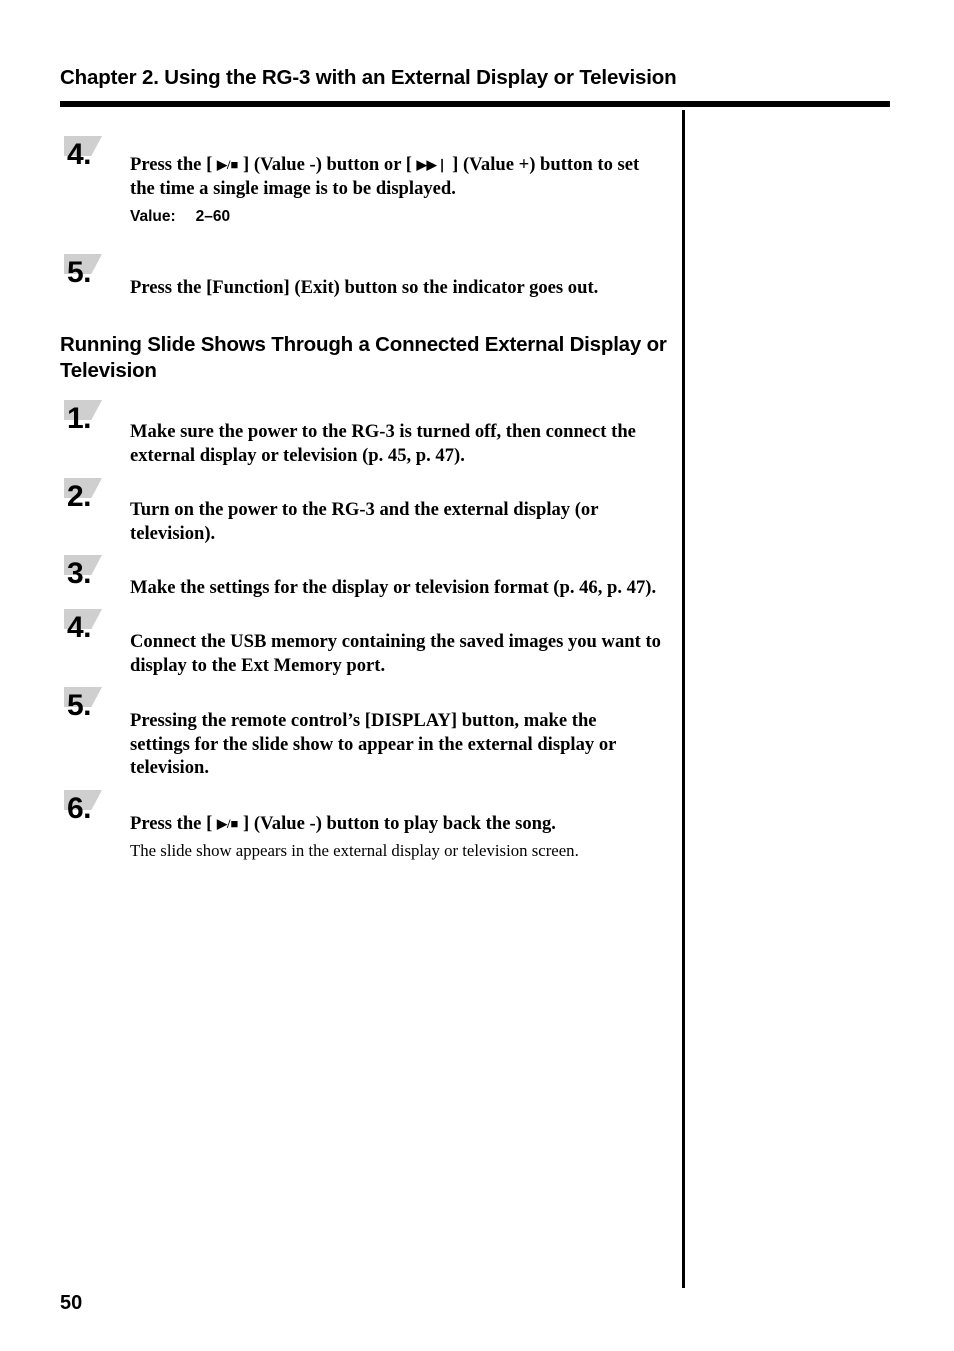 This screenshot has width=954, height=1351. Describe the element at coordinates (213, 216) in the screenshot. I see `value-range: 2–60` at that location.